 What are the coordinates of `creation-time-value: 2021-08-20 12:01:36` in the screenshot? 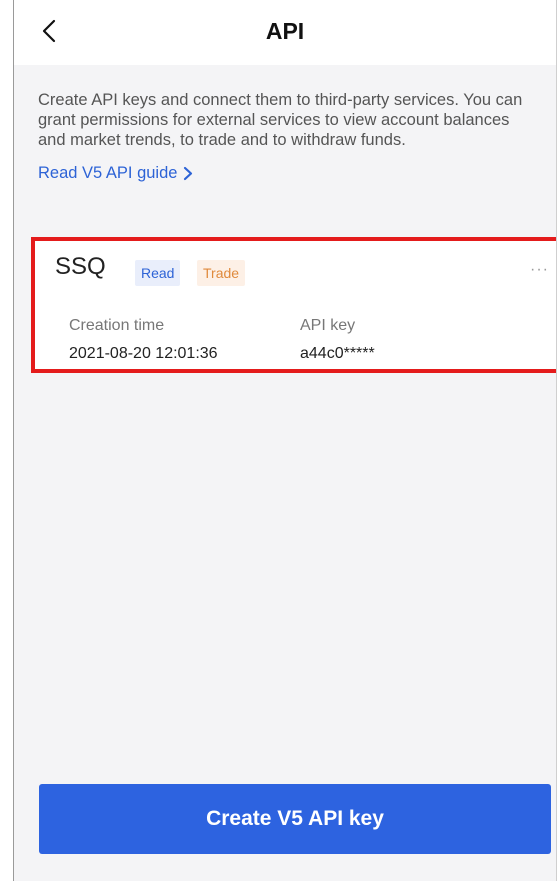 It's located at (143, 353).